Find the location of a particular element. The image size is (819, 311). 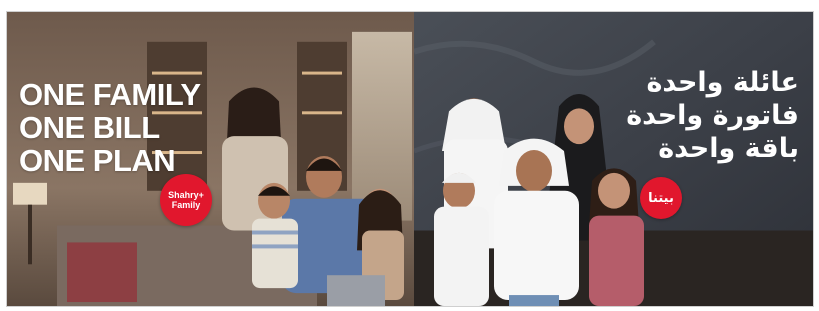

shahry-family-badge: Shahry+ Family is located at coordinates (186, 200).